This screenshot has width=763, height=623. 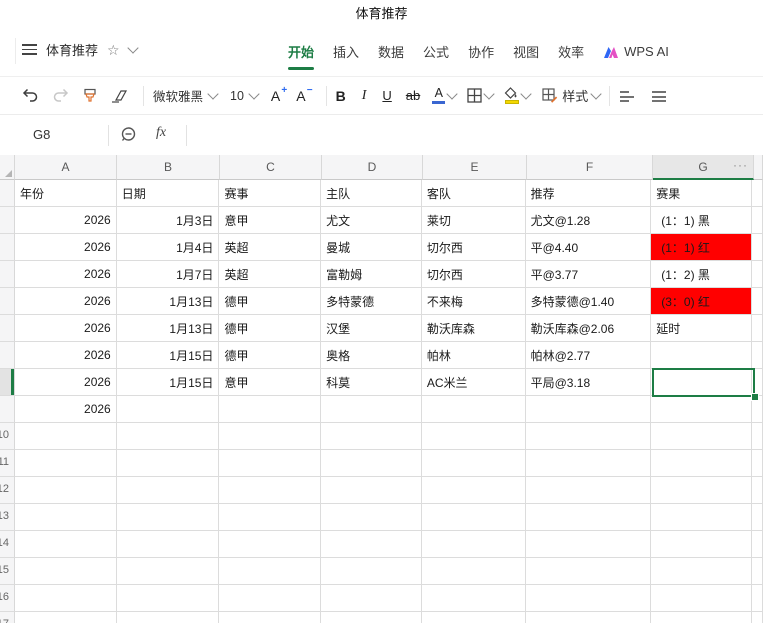 What do you see at coordinates (7, 463) in the screenshot?
I see `row-header-11: 11` at bounding box center [7, 463].